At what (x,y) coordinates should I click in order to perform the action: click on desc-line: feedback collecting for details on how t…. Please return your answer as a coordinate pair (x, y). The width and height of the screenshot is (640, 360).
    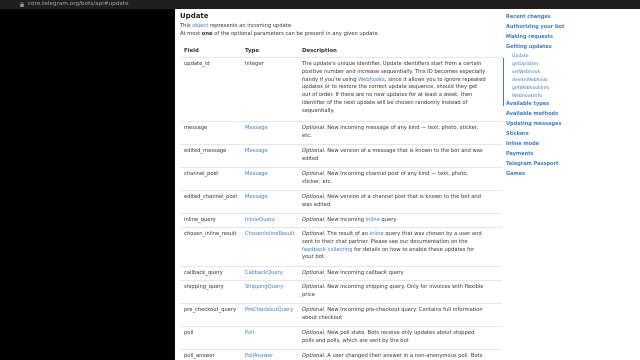
    Looking at the image, I should click on (401, 251).